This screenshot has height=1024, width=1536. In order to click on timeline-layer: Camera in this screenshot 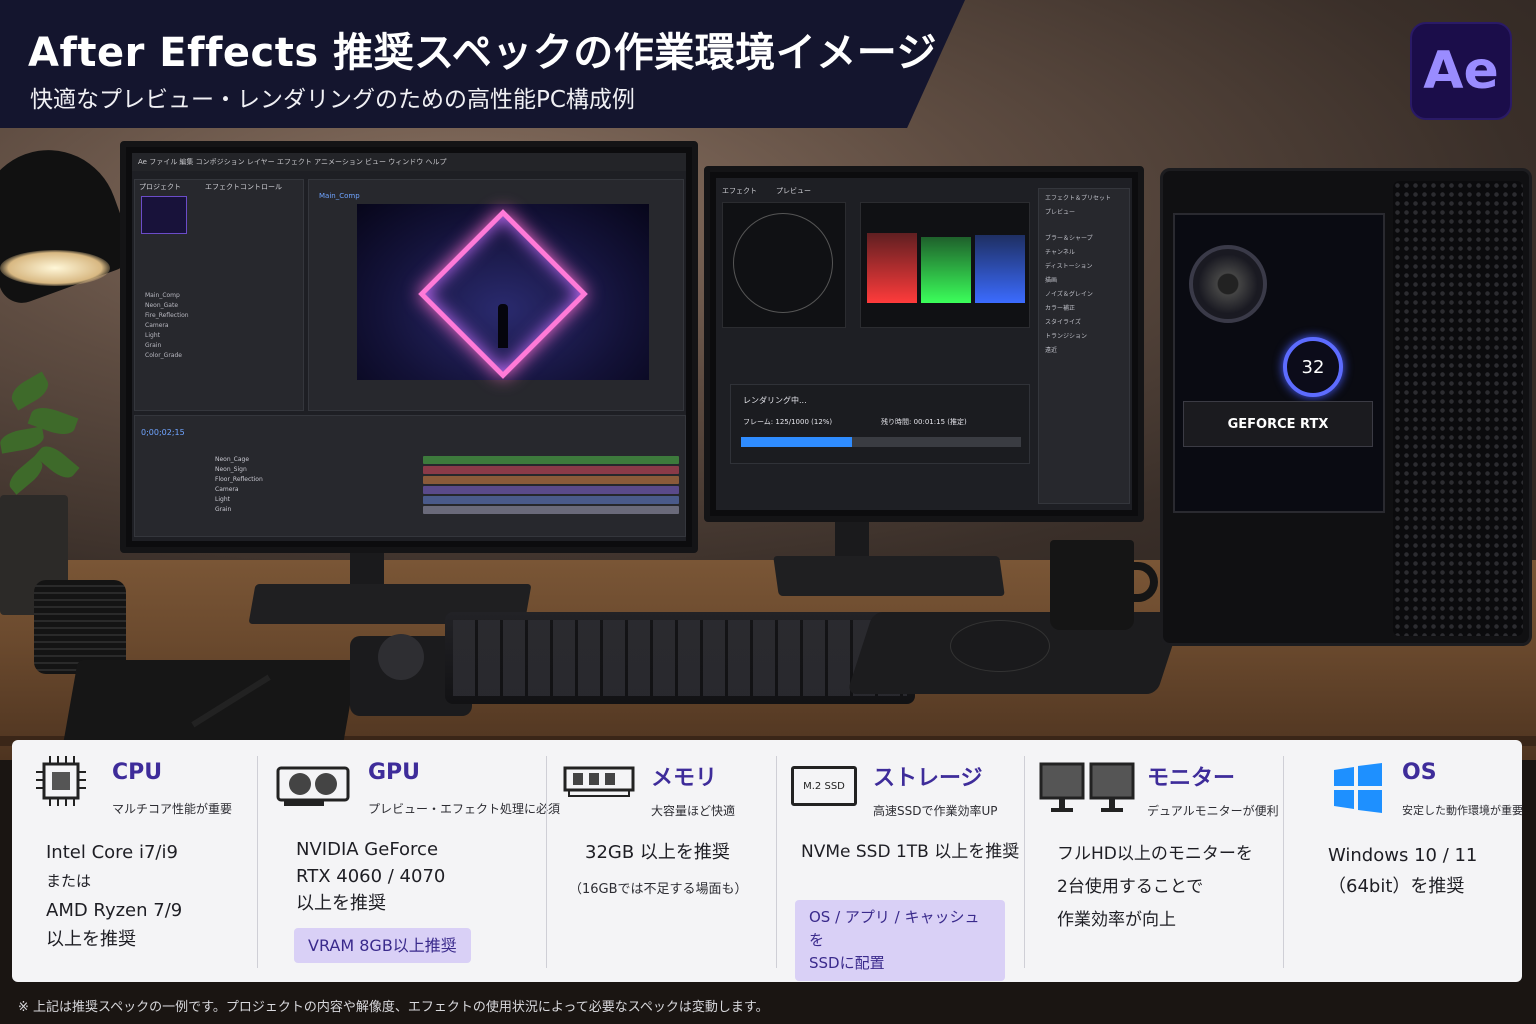, I will do `click(227, 489)`.